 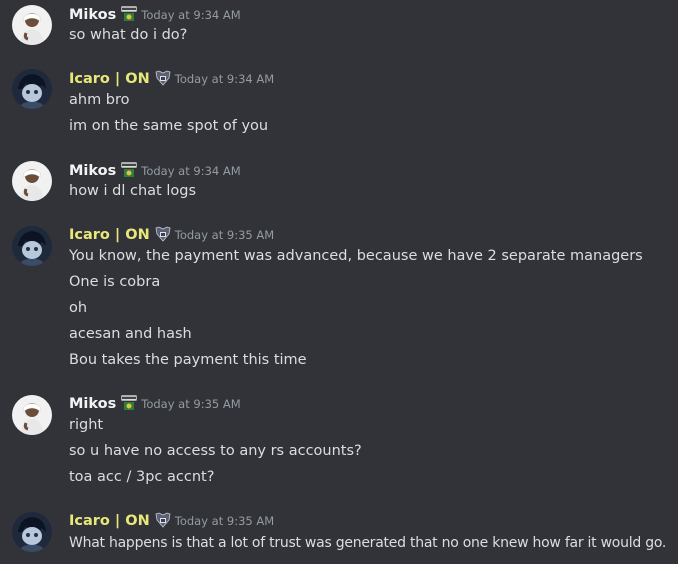 What do you see at coordinates (115, 282) in the screenshot?
I see `message-text: One is cobra` at bounding box center [115, 282].